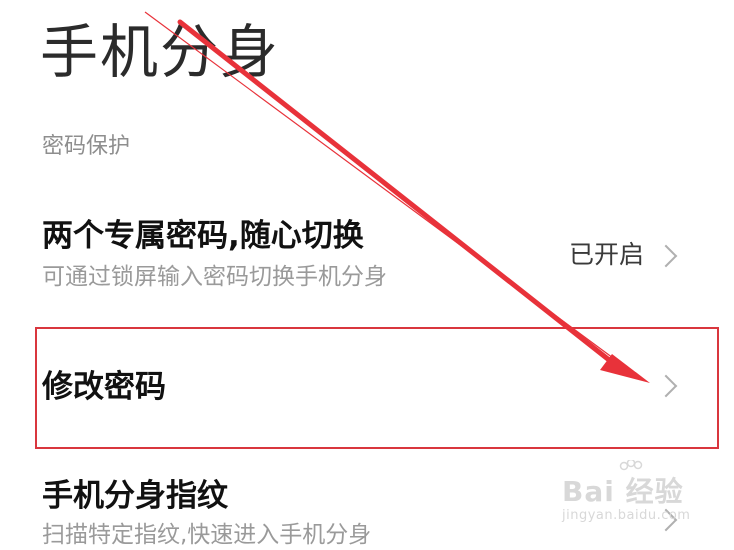 Image resolution: width=734 pixels, height=550 pixels. What do you see at coordinates (160, 52) in the screenshot?
I see `page-title: 手机分身` at bounding box center [160, 52].